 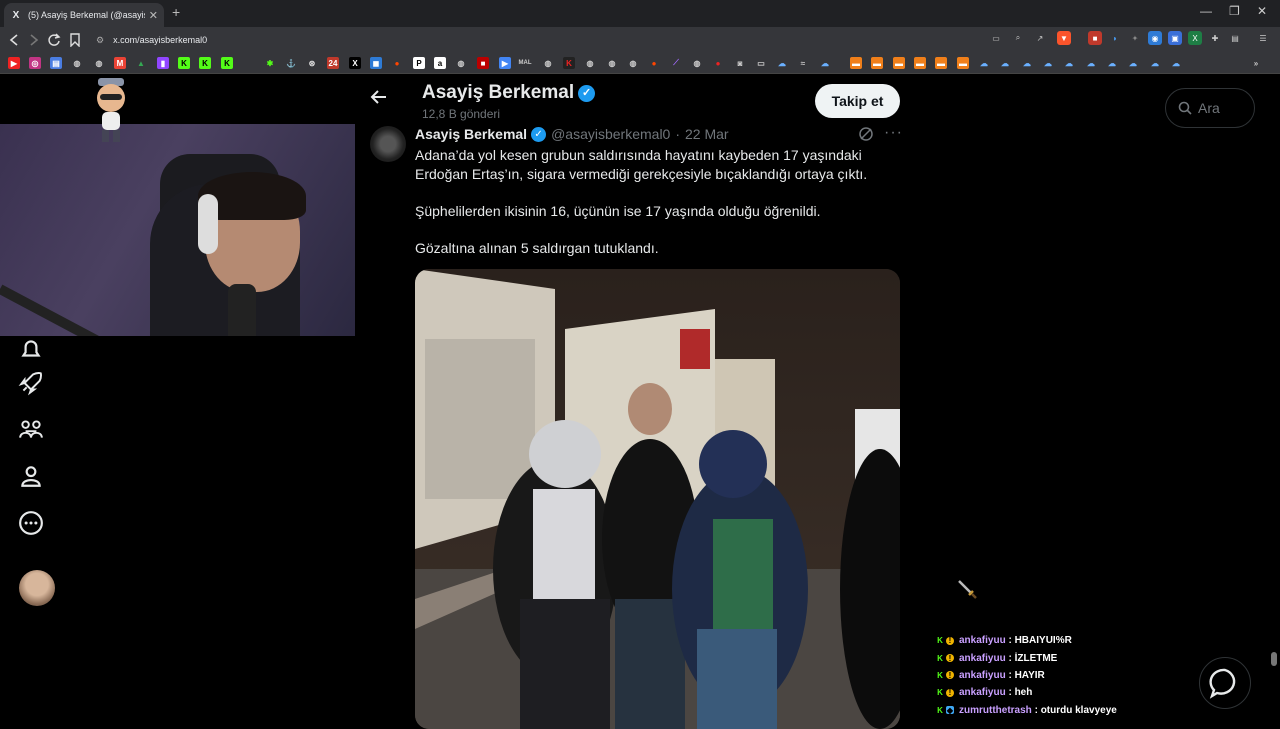 What do you see at coordinates (1195, 38) in the screenshot?
I see `extension-icon: X` at bounding box center [1195, 38].